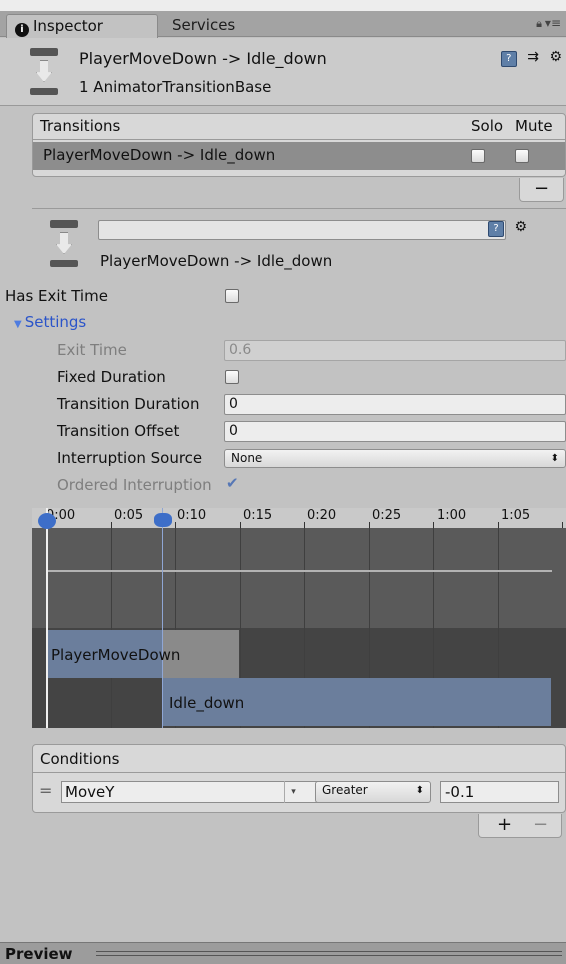  What do you see at coordinates (539, 24) in the screenshot?
I see `lock-icon: 🔒︎` at bounding box center [539, 24].